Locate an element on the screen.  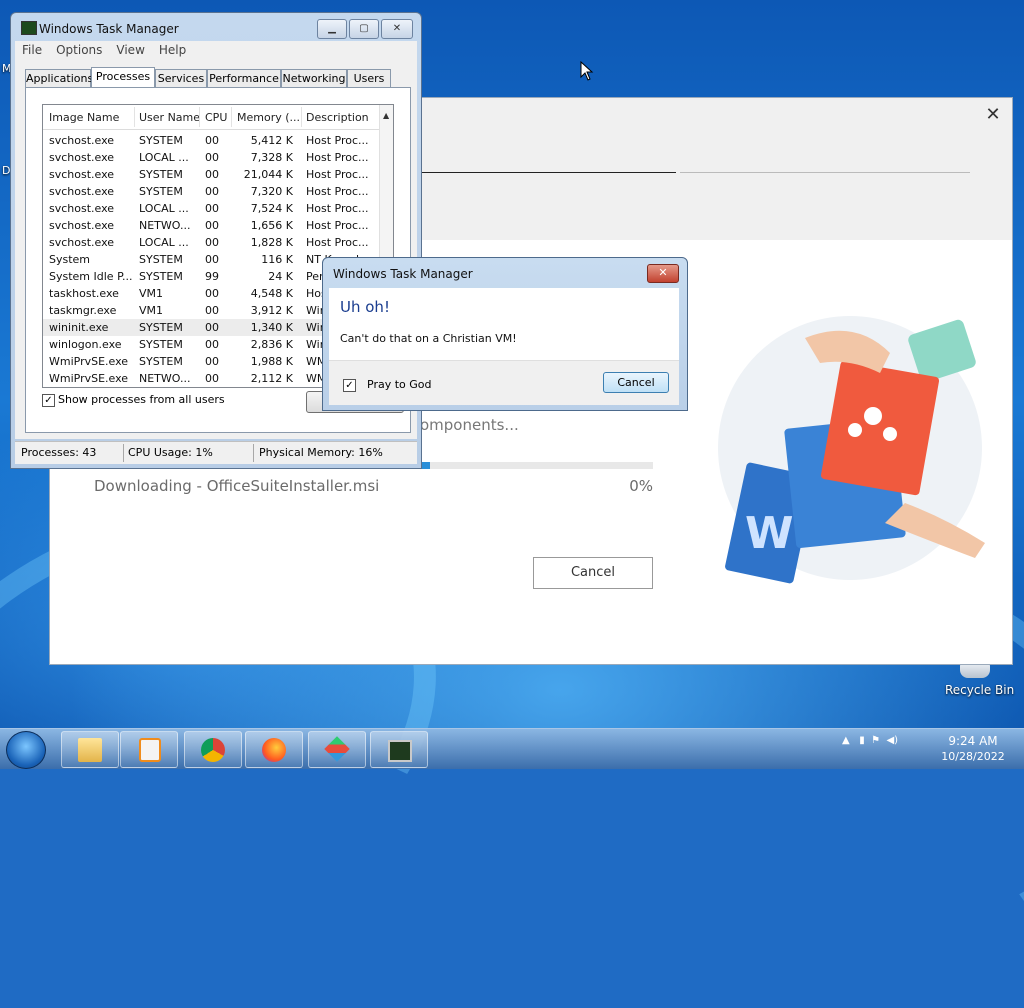
process-cell: taskhost.exe is located at coordinates (84, 293).